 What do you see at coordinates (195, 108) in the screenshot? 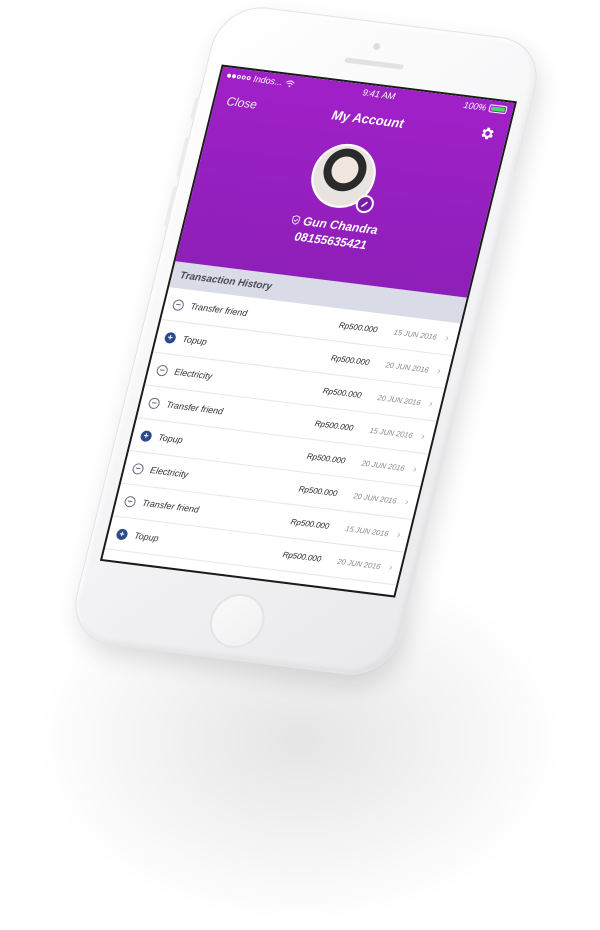
I see `mute-switch` at bounding box center [195, 108].